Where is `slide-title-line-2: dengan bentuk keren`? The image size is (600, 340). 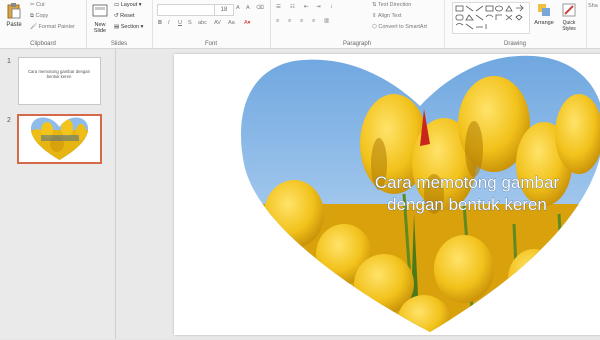
slide-title-line-2: dengan bentuk keren is located at coordinates (467, 205).